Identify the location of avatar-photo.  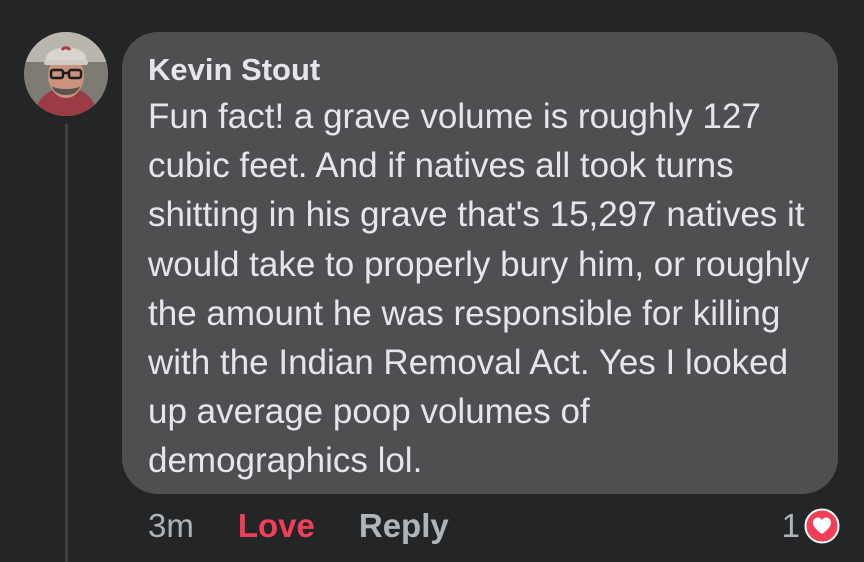
(66, 74).